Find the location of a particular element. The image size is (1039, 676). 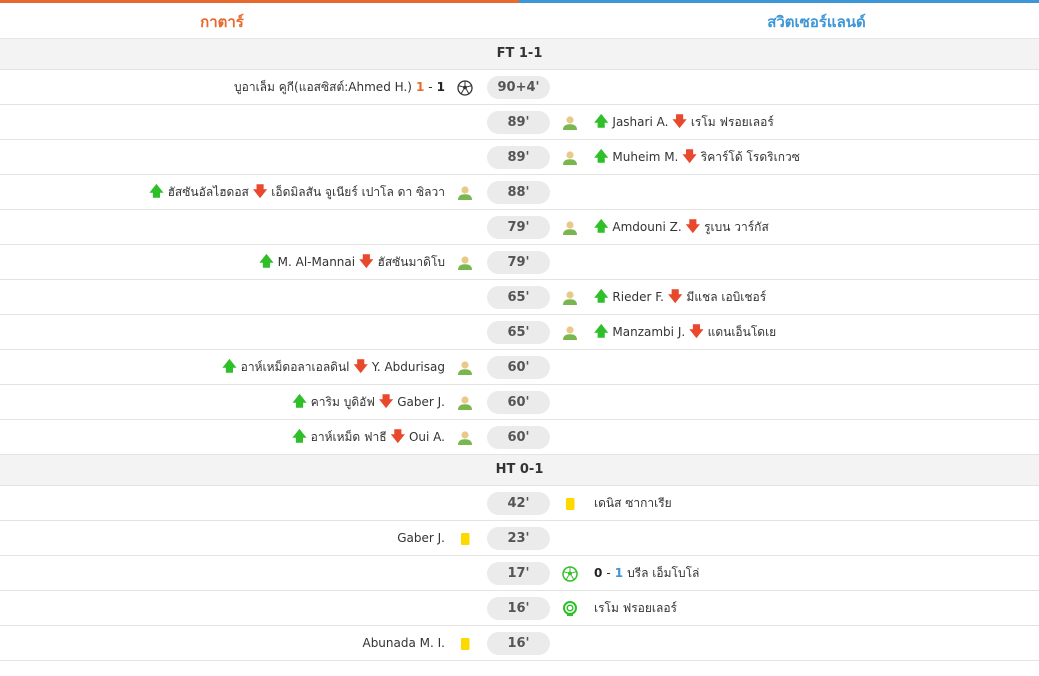

player-out: เรโม ฟรอยเลอร์ is located at coordinates (732, 122).